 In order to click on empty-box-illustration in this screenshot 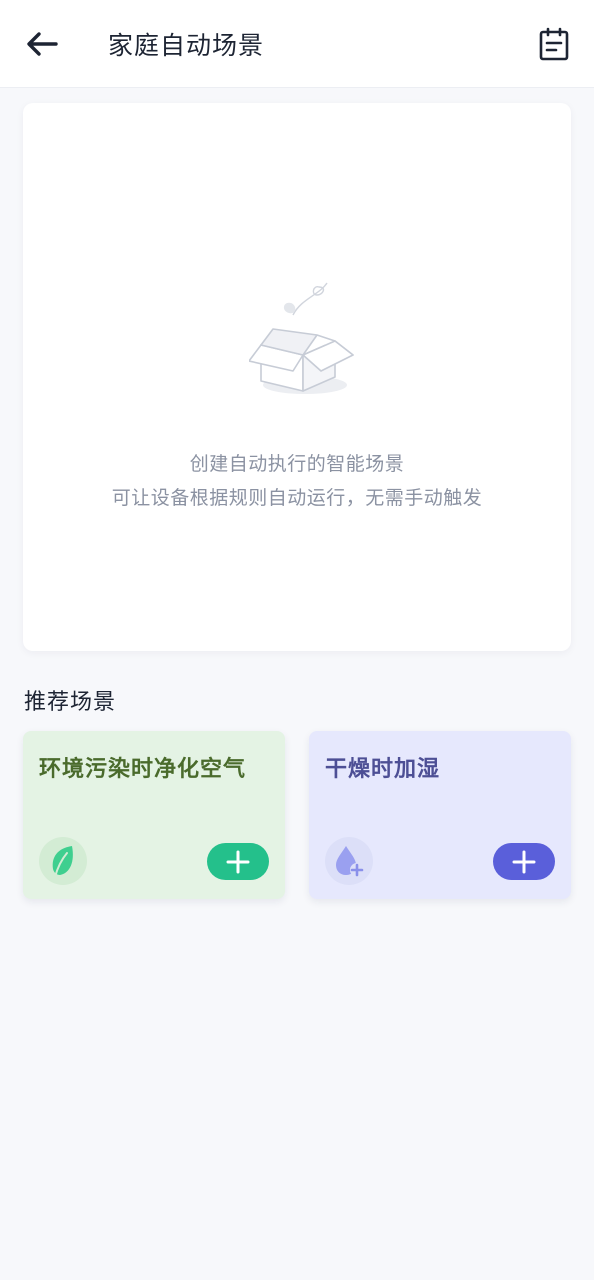, I will do `click(301, 338)`.